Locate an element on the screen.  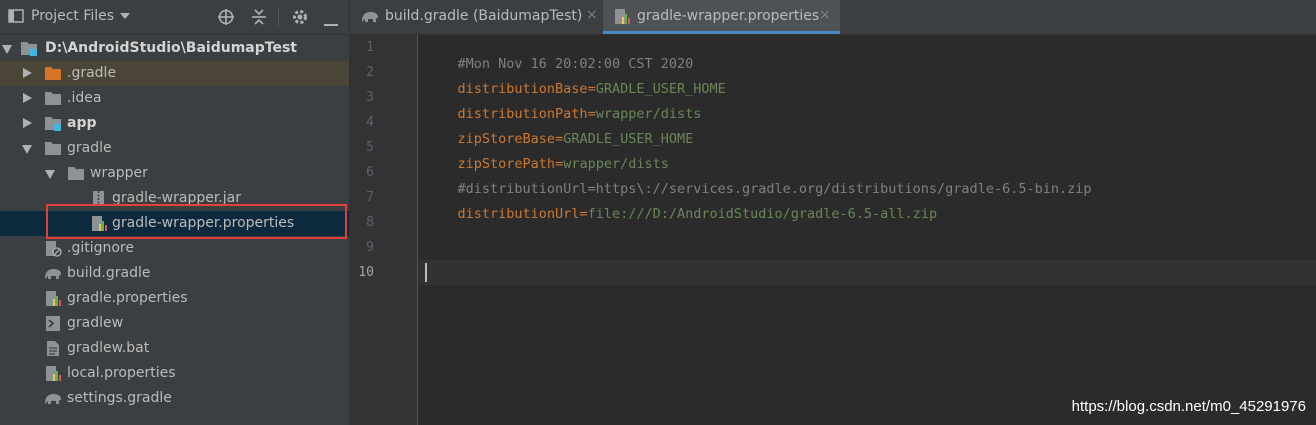
collapse-all-icon is located at coordinates (259, 19).